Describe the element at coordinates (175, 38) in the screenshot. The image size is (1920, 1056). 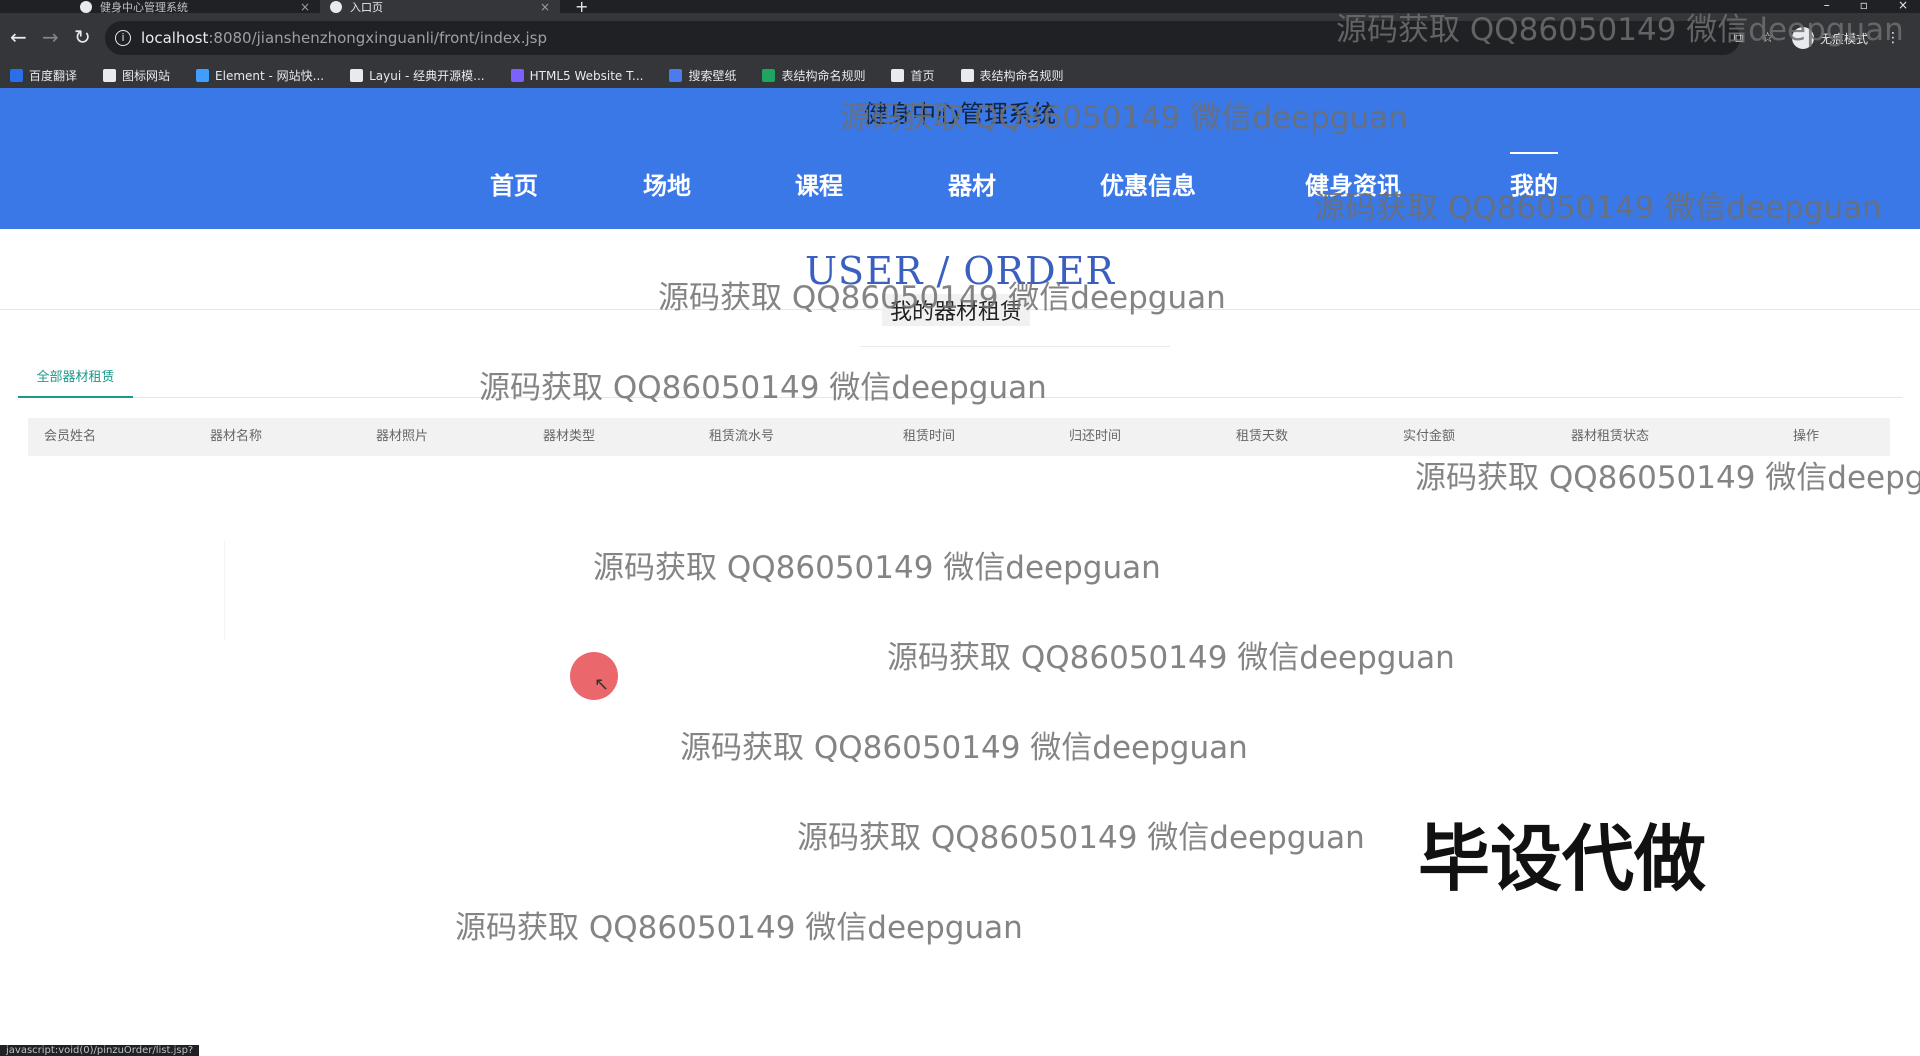
I see `url-host: localhost` at that location.